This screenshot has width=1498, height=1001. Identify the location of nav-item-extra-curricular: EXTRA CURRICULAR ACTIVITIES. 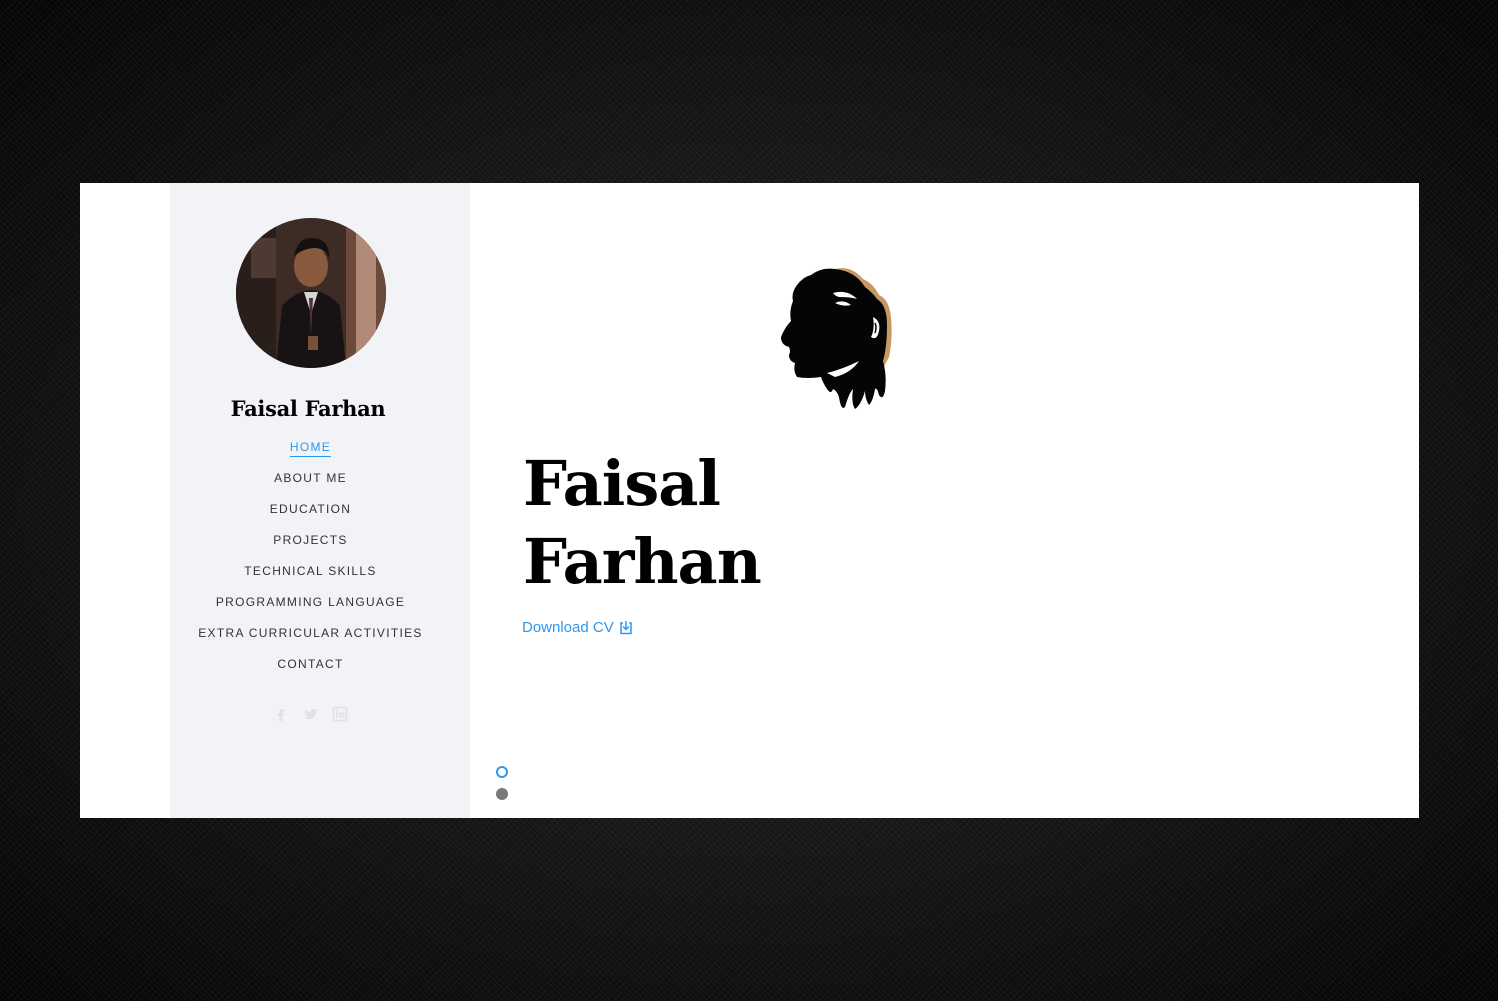
(310, 637).